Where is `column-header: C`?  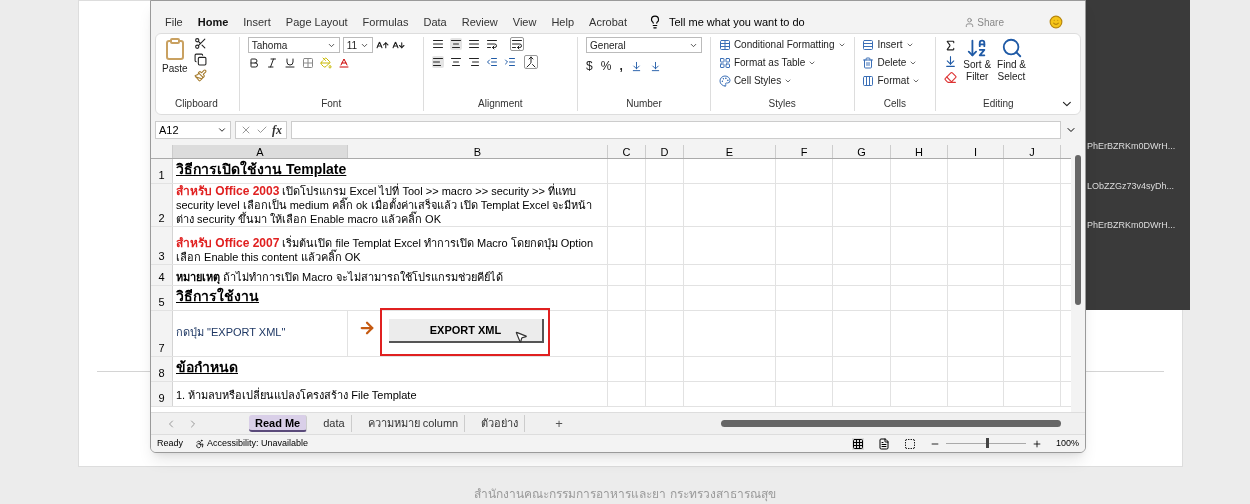 column-header: C is located at coordinates (626, 151).